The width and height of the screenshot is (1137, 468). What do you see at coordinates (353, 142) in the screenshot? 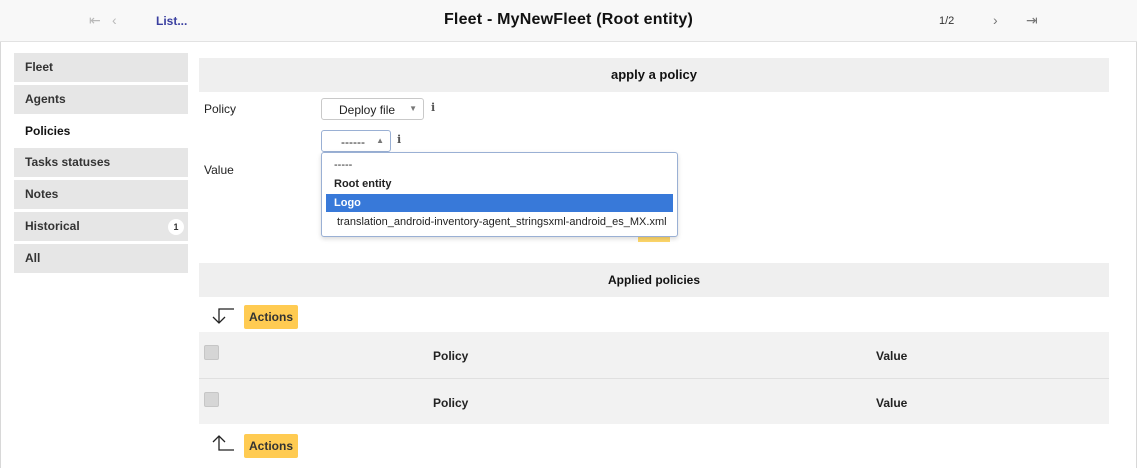
I see `value-select-value: ------` at bounding box center [353, 142].